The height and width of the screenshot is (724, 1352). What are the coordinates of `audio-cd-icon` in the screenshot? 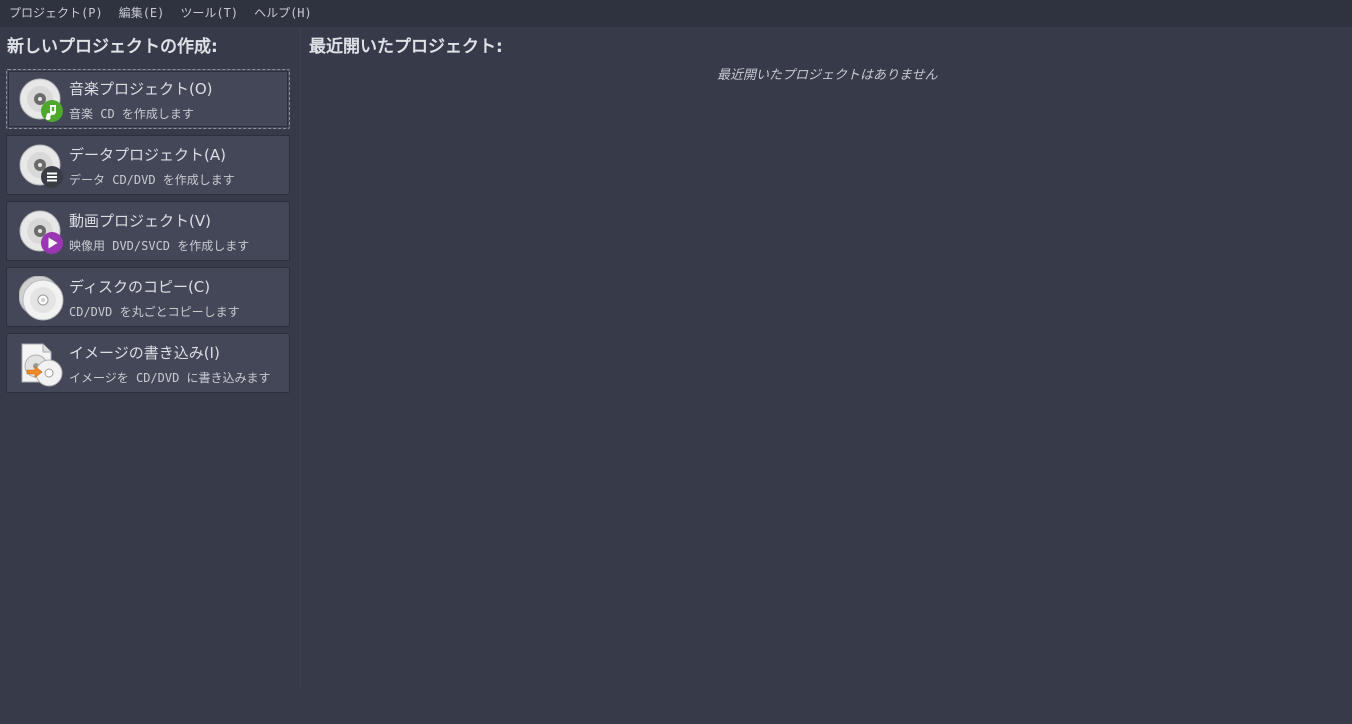 It's located at (41, 100).